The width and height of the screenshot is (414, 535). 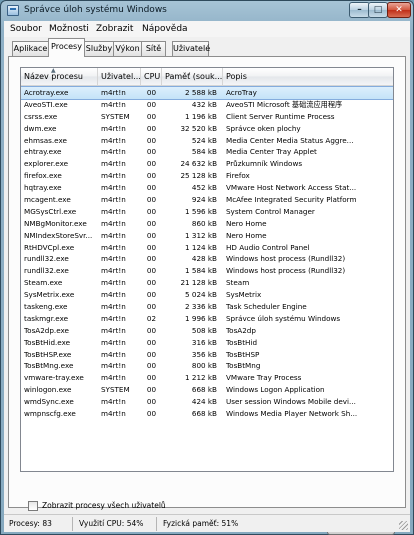 What do you see at coordinates (283, 318) in the screenshot?
I see `process-description-cell: Správce úloh systému Windows` at bounding box center [283, 318].